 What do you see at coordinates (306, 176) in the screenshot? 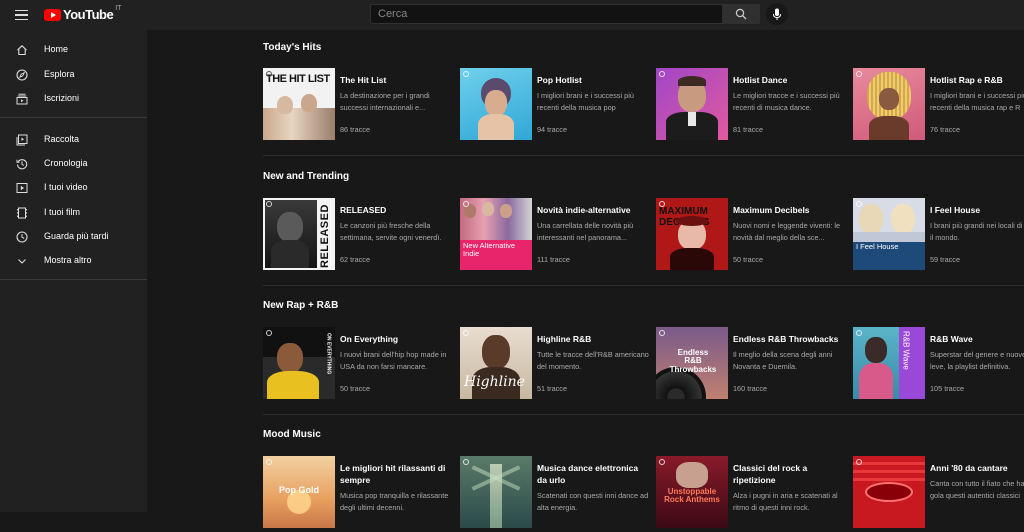
I see `shelf-title: New and Trending` at bounding box center [306, 176].